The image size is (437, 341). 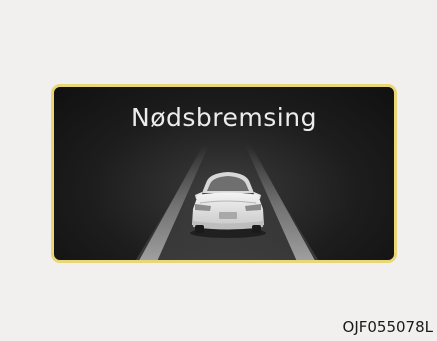 What do you see at coordinates (224, 117) in the screenshot?
I see `warning-title: Nødsbremsing` at bounding box center [224, 117].